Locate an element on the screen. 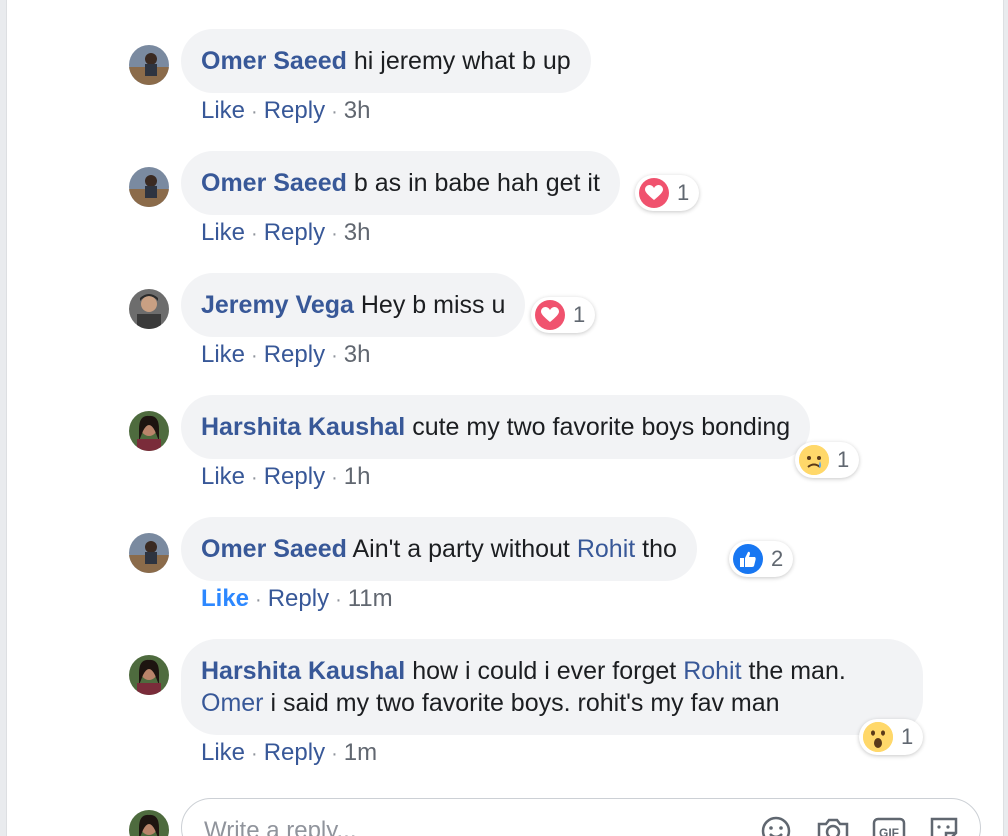 The width and height of the screenshot is (1008, 836). timestamp: 11m is located at coordinates (370, 598).